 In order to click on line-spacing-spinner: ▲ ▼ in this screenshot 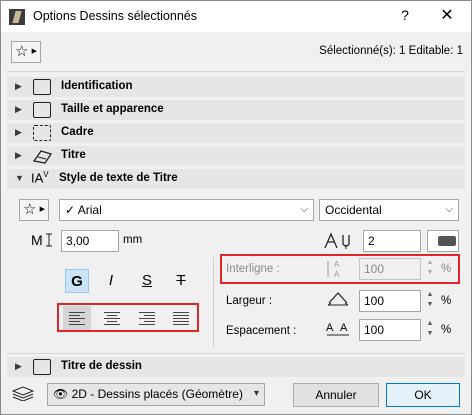, I will do `click(430, 269)`.